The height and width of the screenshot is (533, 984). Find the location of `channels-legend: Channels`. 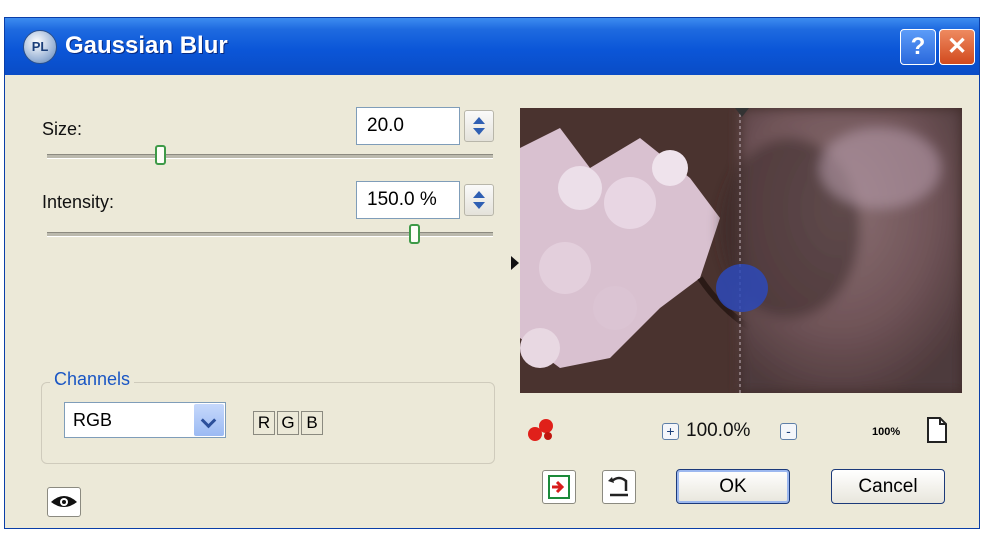

channels-legend: Channels is located at coordinates (92, 379).